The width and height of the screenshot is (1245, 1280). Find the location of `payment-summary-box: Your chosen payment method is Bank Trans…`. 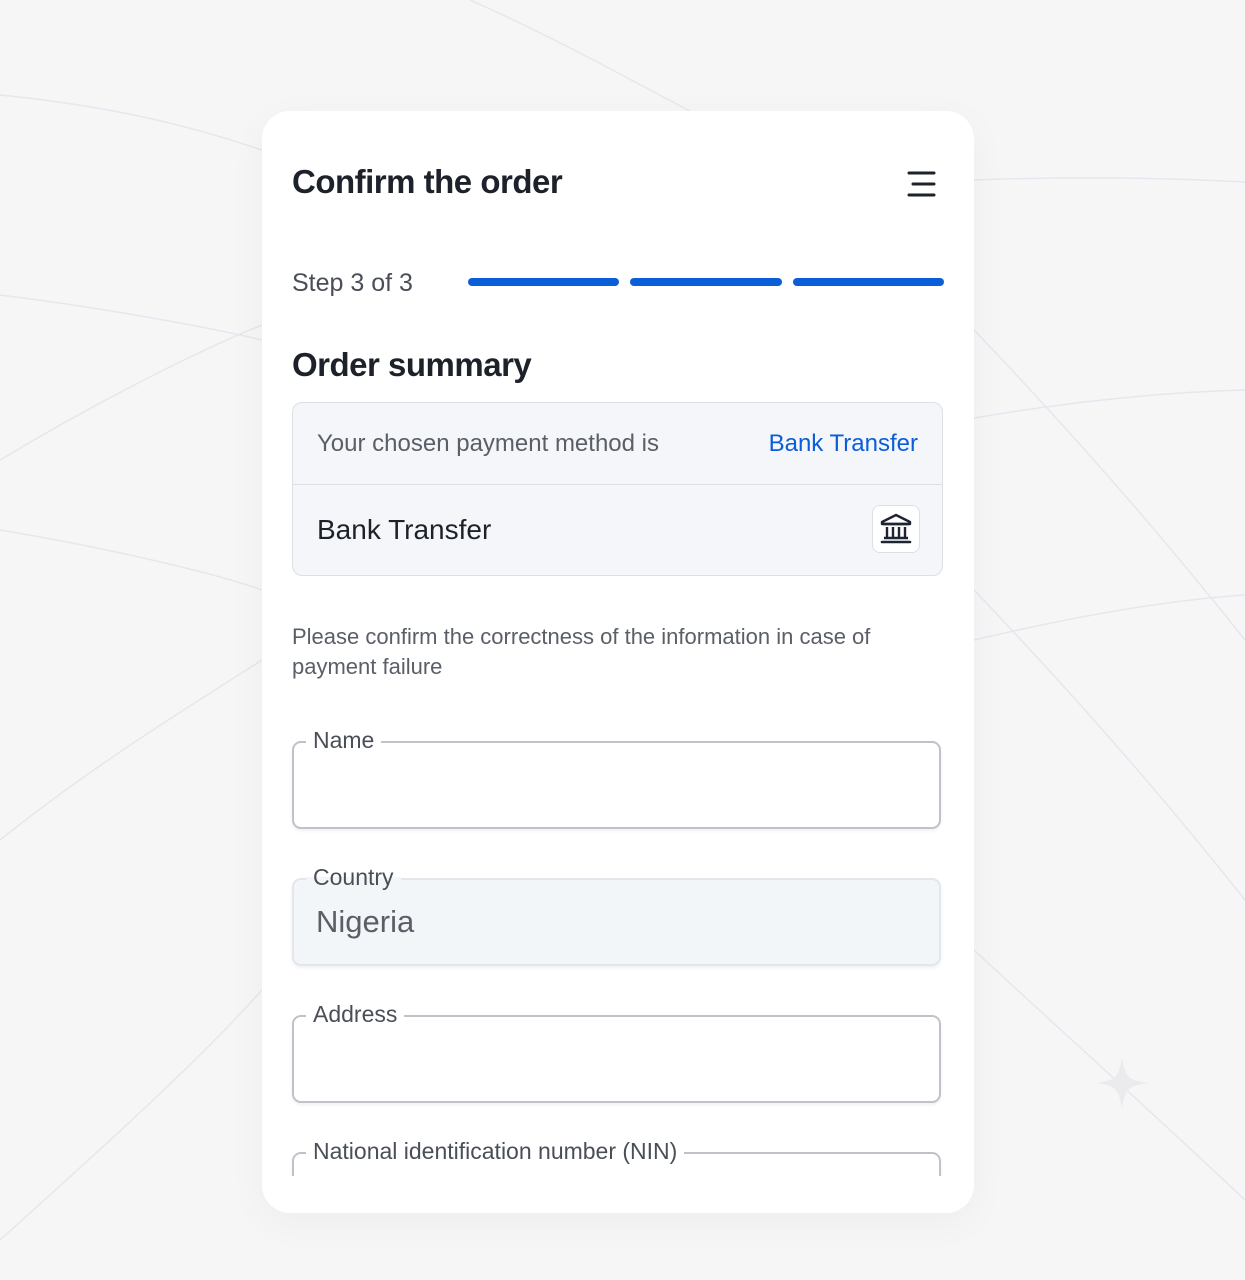

payment-summary-box: Your chosen payment method is Bank Trans… is located at coordinates (617, 489).